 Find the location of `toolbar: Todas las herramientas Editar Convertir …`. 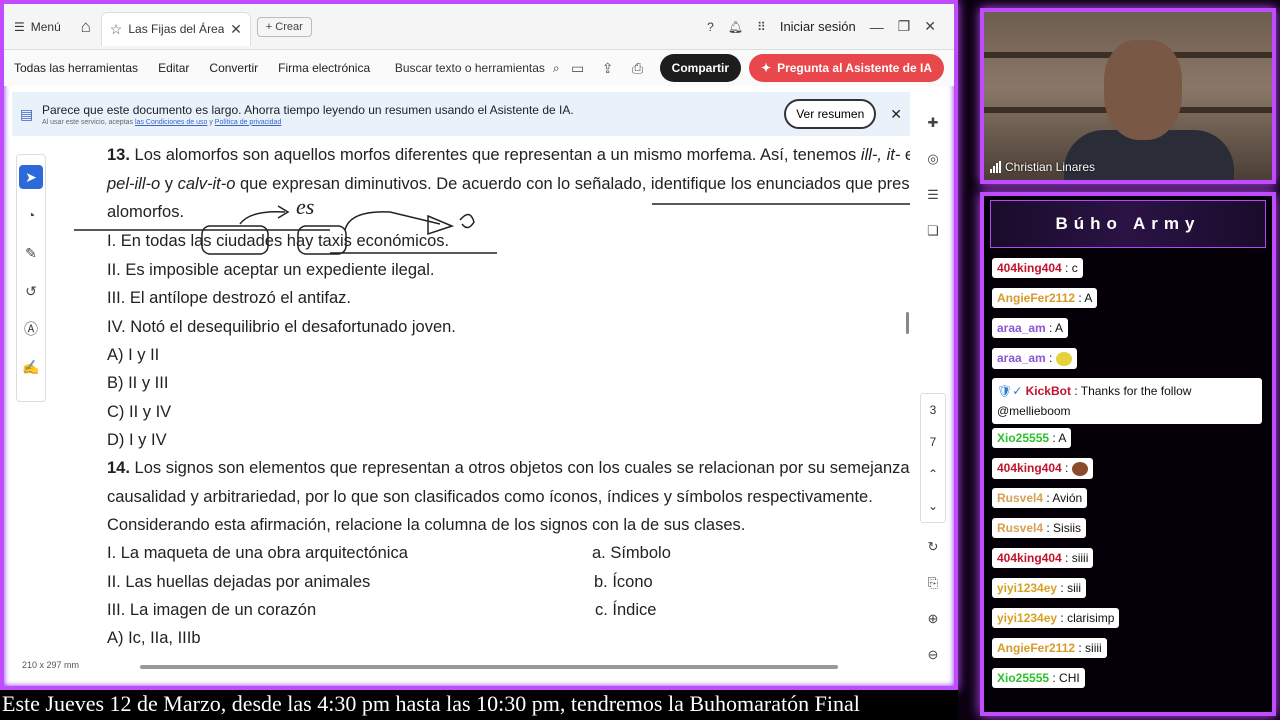

toolbar: Todas las herramientas Editar Convertir … is located at coordinates (479, 68).